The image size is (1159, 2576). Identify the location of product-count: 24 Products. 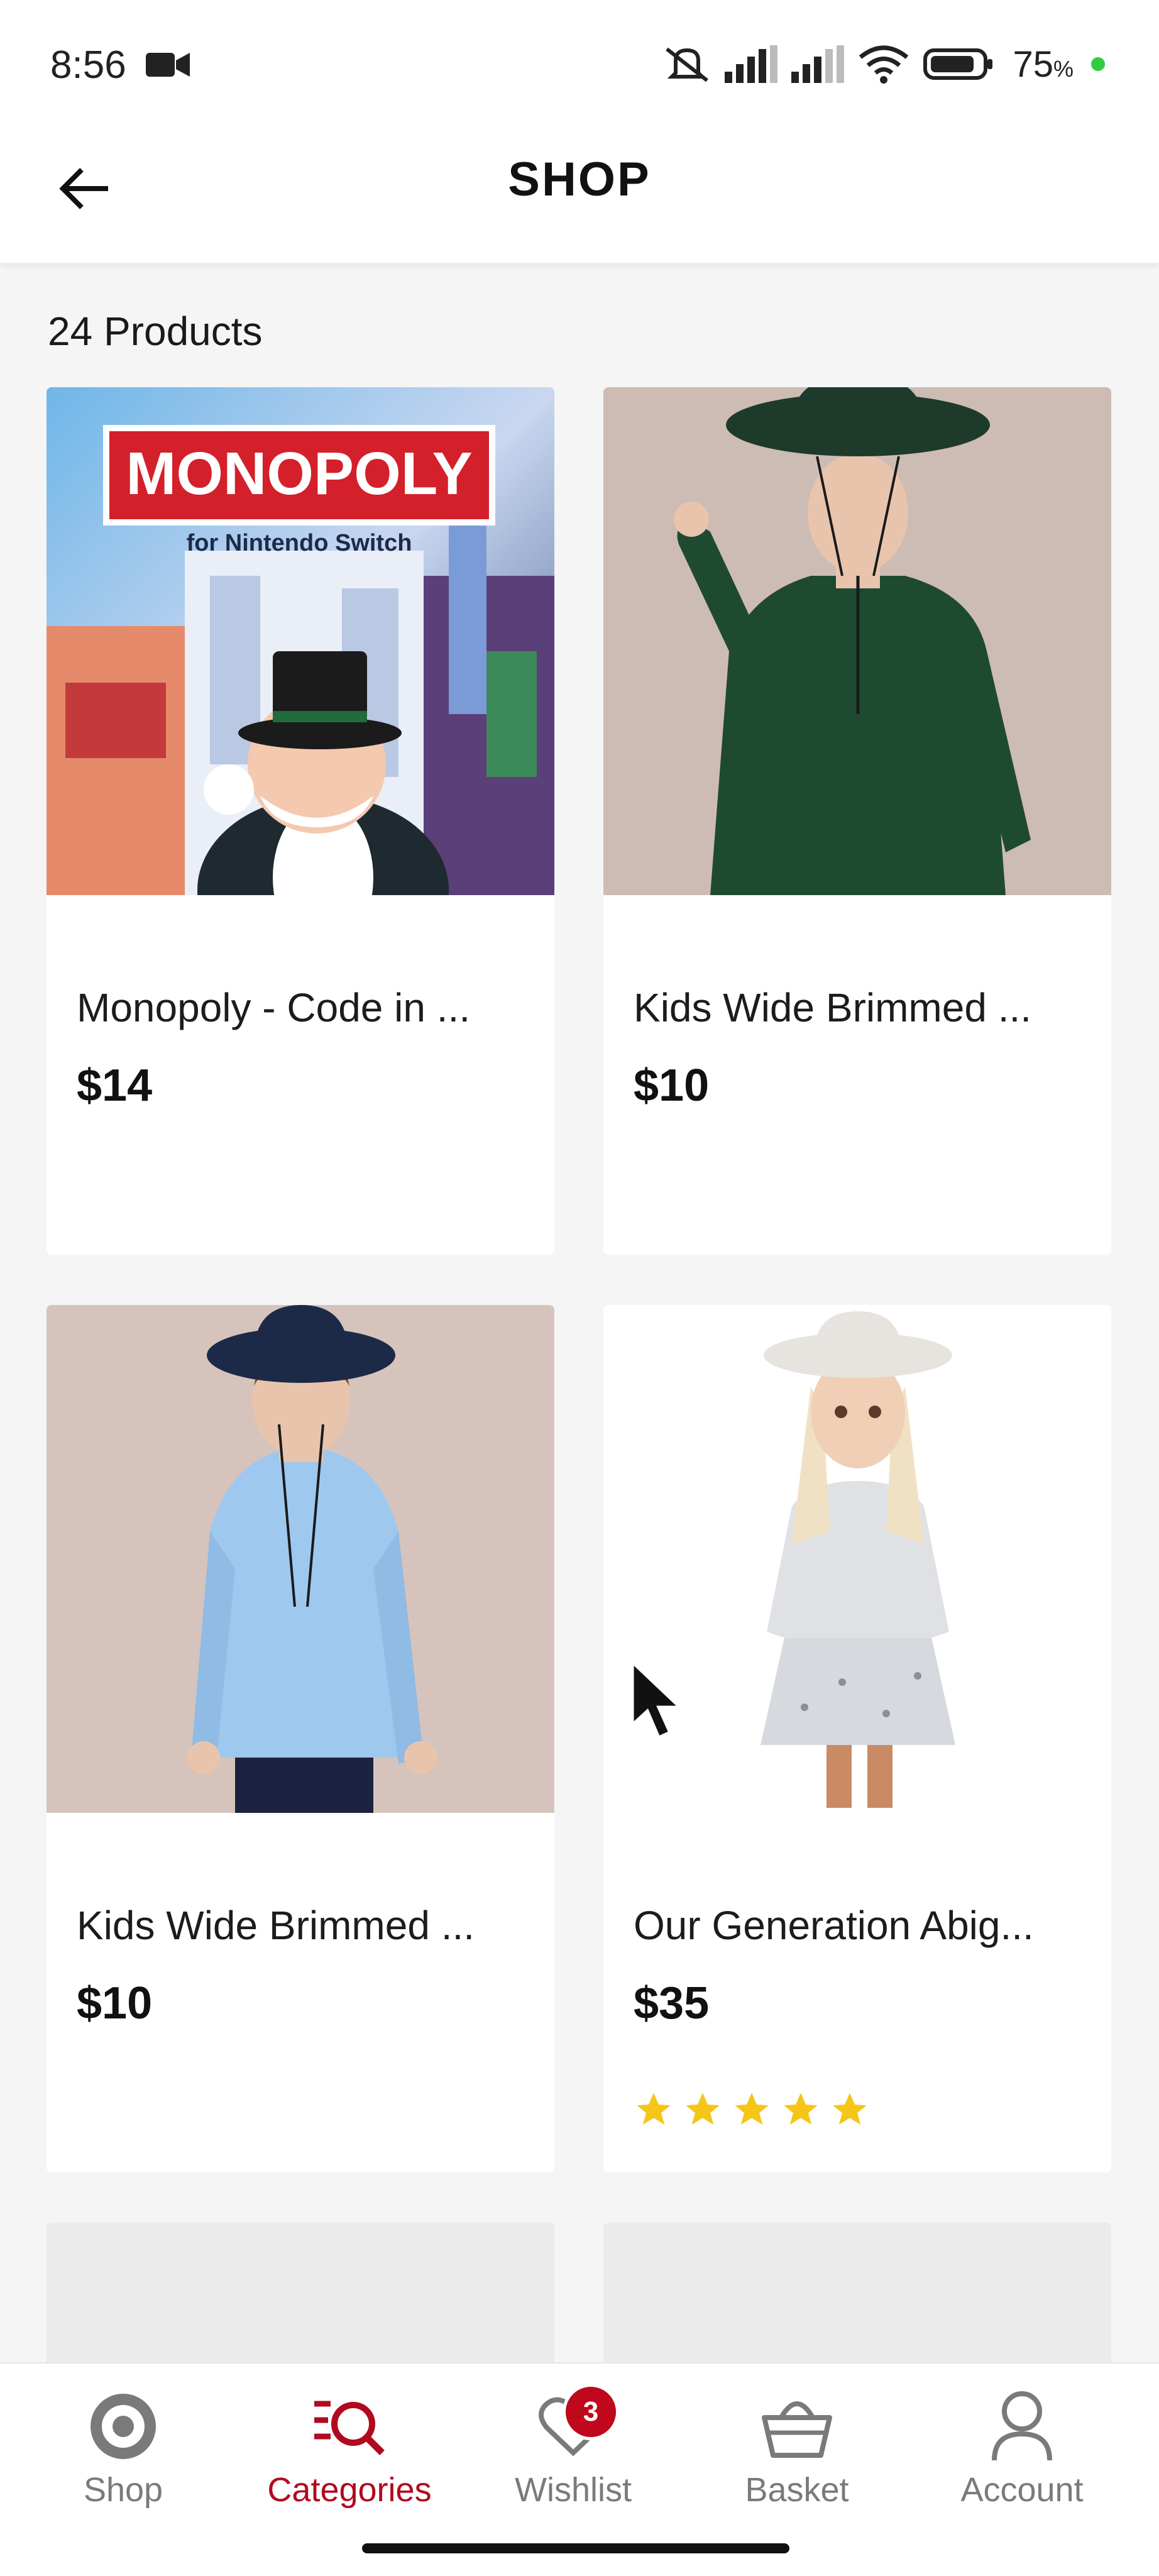
(156, 332).